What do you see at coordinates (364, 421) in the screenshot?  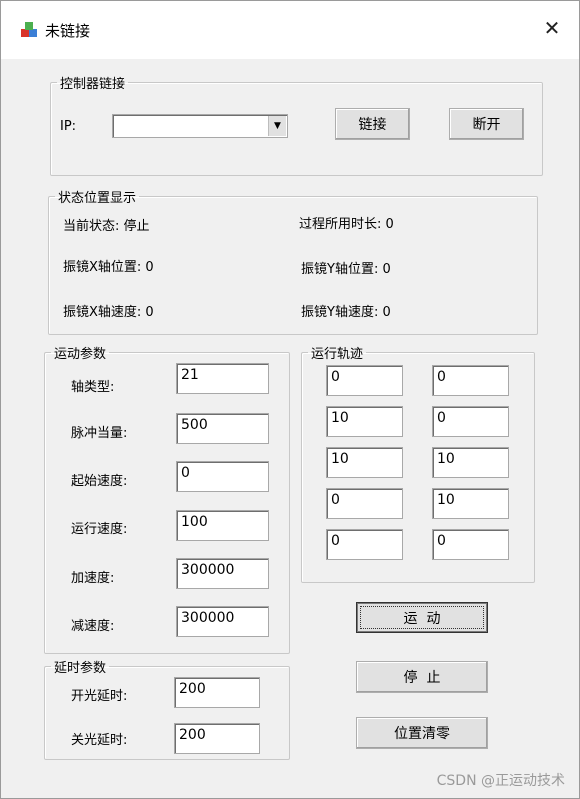 I see `traj-x-field-2: 10` at bounding box center [364, 421].